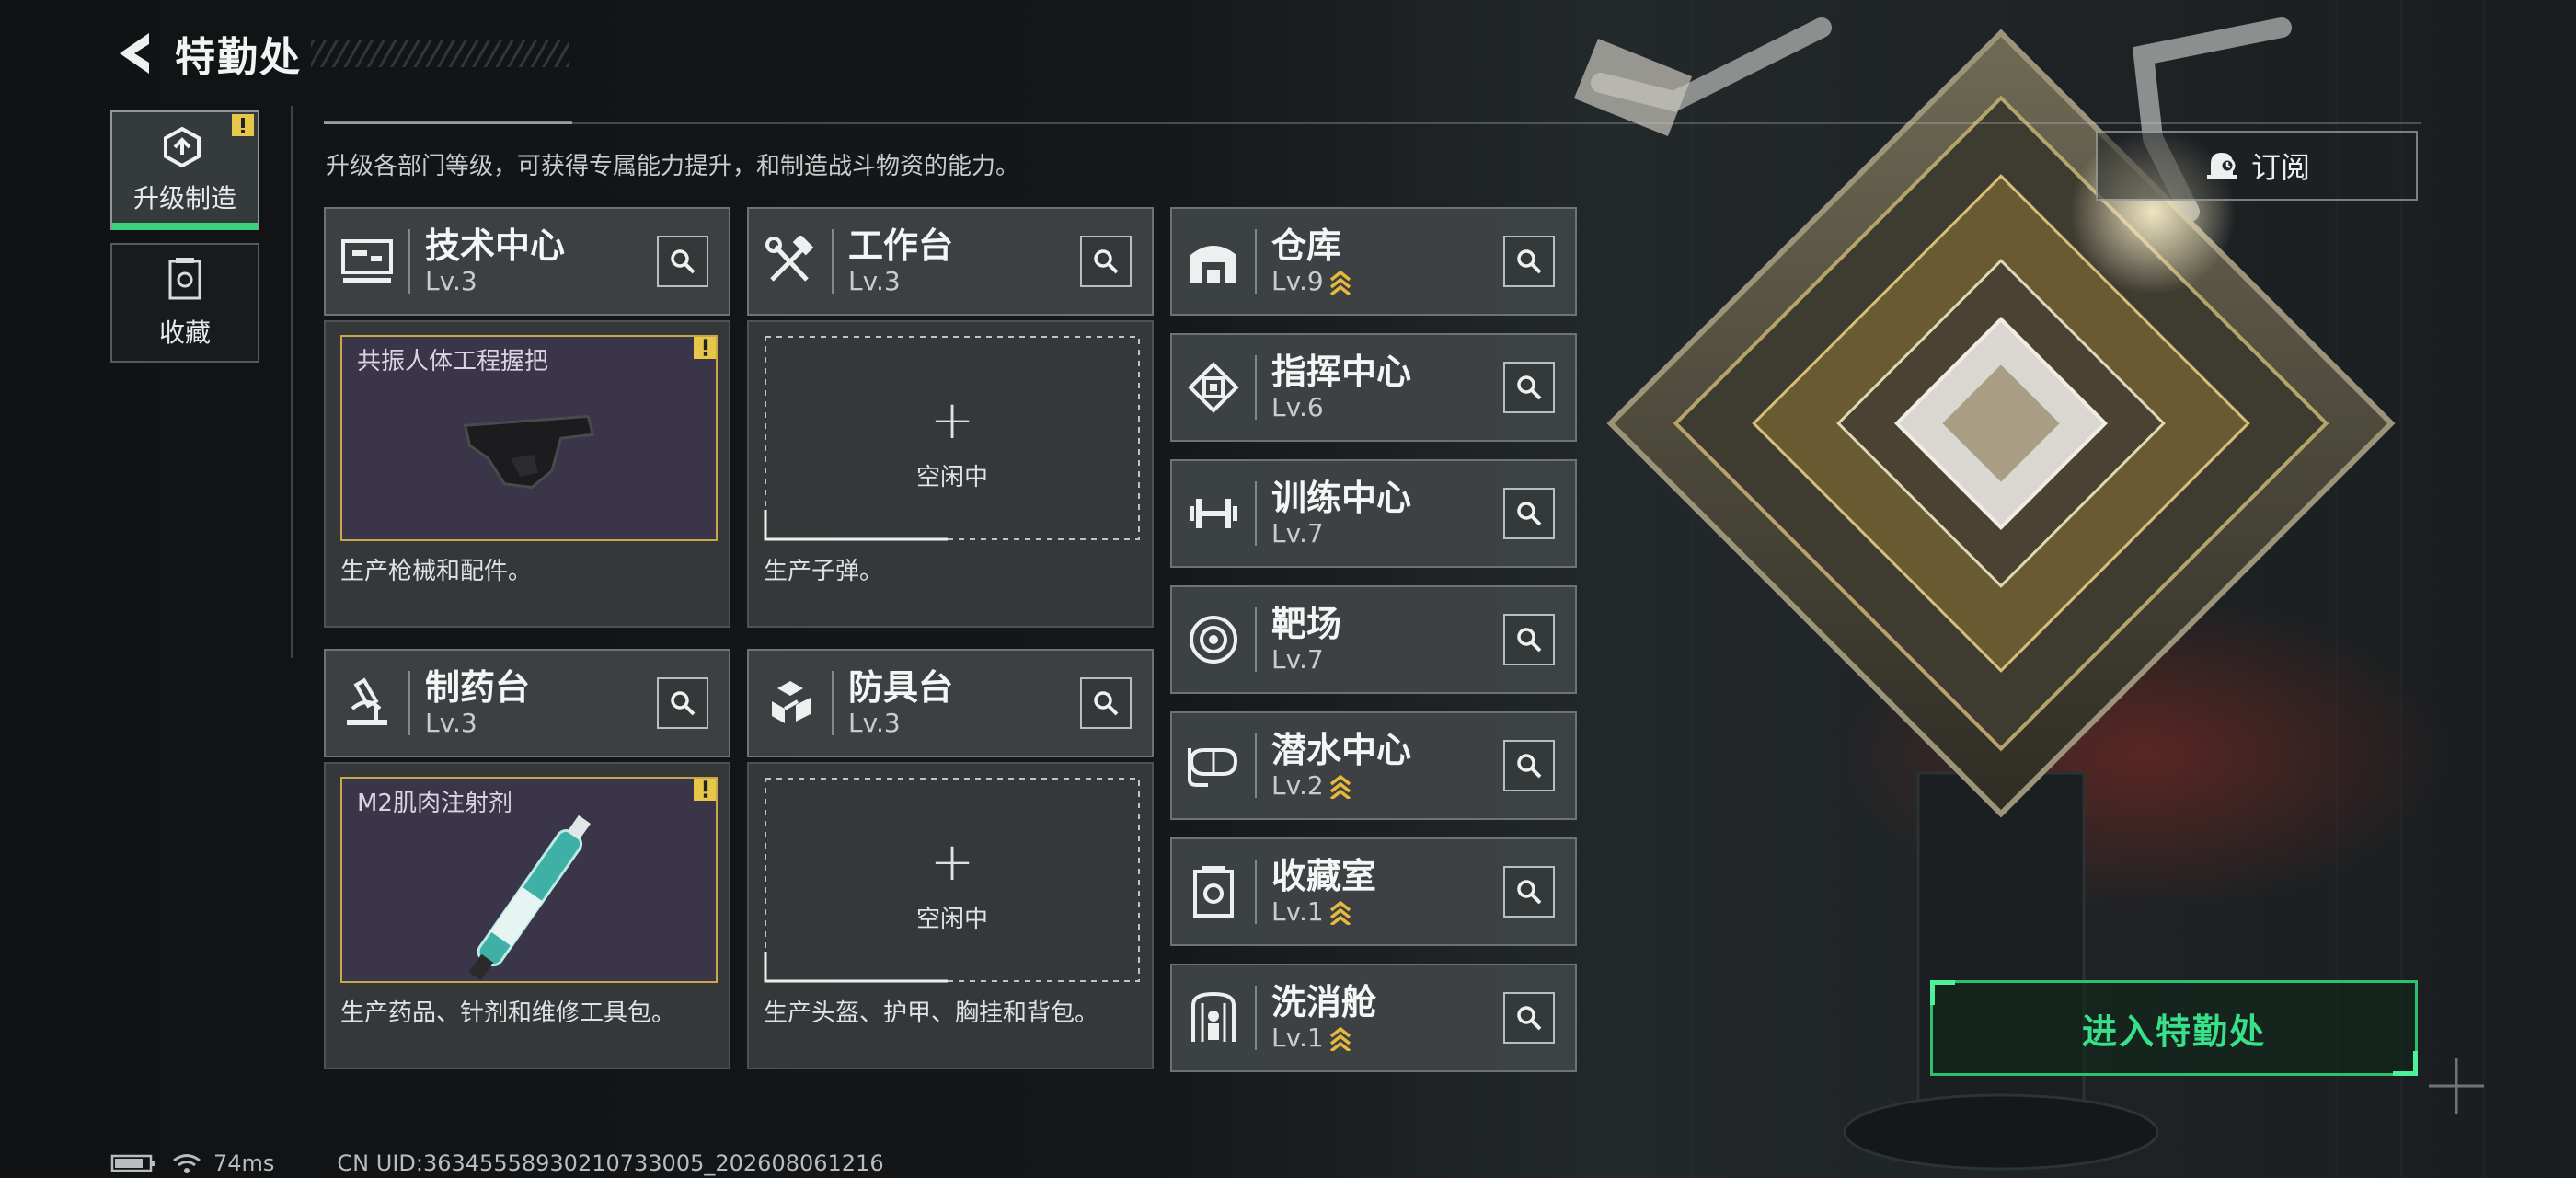 Image resolution: width=2576 pixels, height=1178 pixels. Describe the element at coordinates (527, 703) in the screenshot. I see `facility-card-pharmacy: 制药台 Lv.3` at that location.